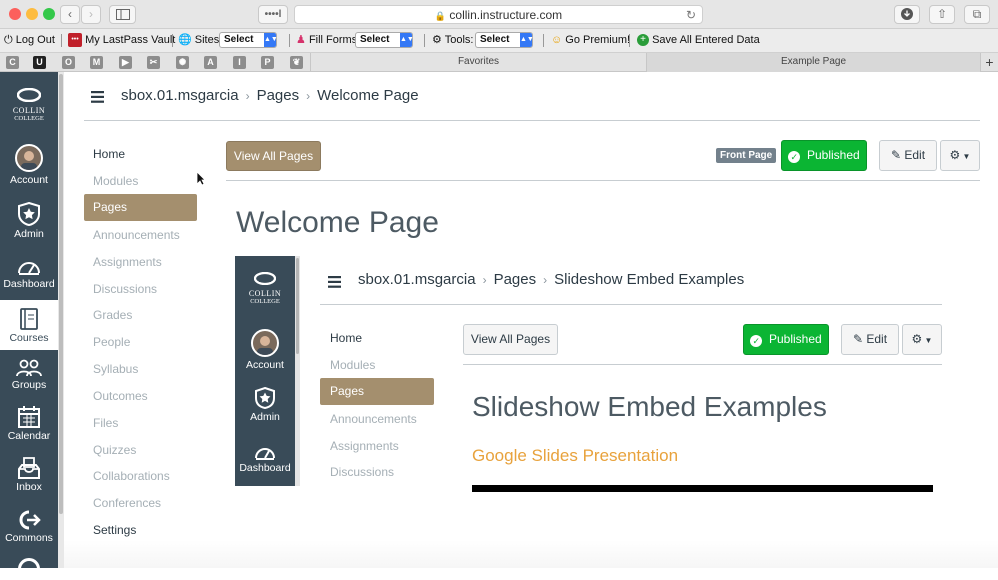 The width and height of the screenshot is (998, 580). What do you see at coordinates (127, 262) in the screenshot?
I see `course-nav-assignments: Assignments` at bounding box center [127, 262].